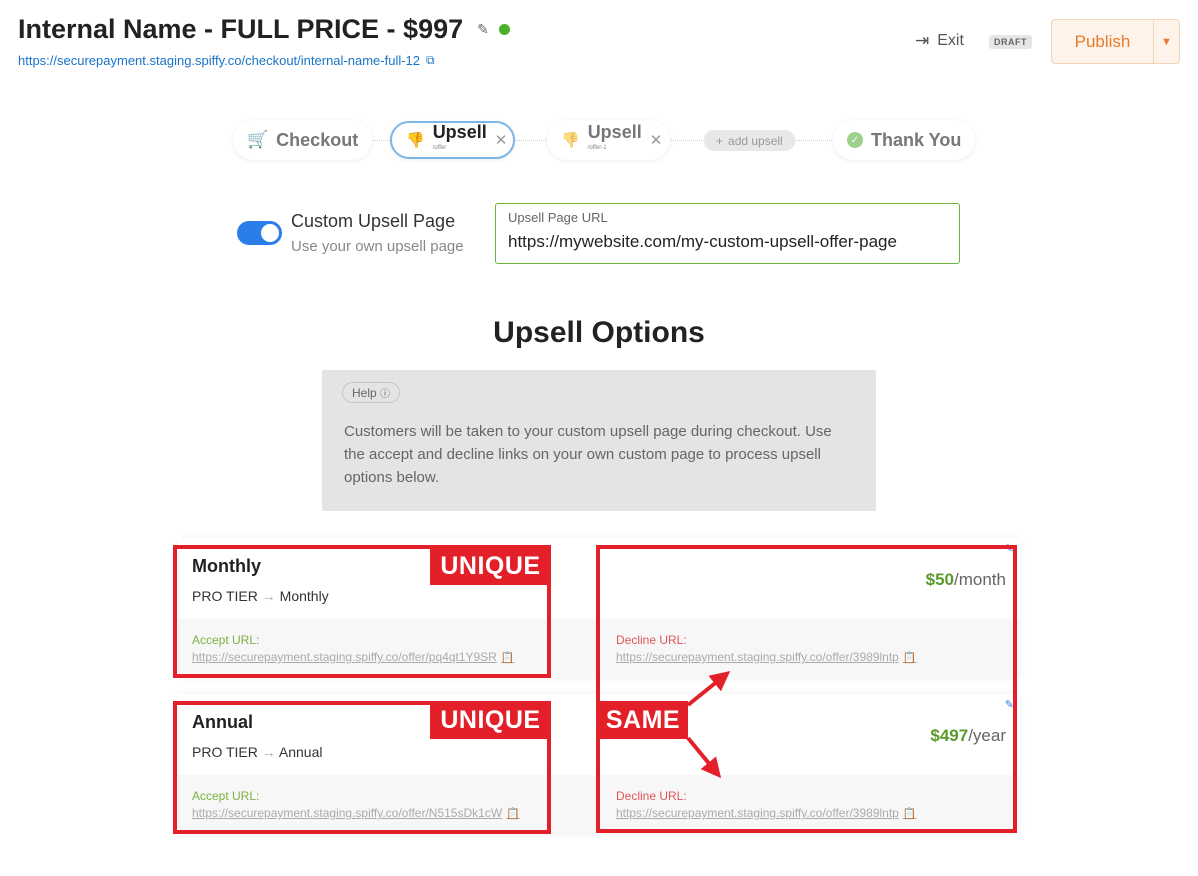 The width and height of the screenshot is (1198, 876). Describe the element at coordinates (708, 724) in the screenshot. I see `annotation-arrows` at that location.